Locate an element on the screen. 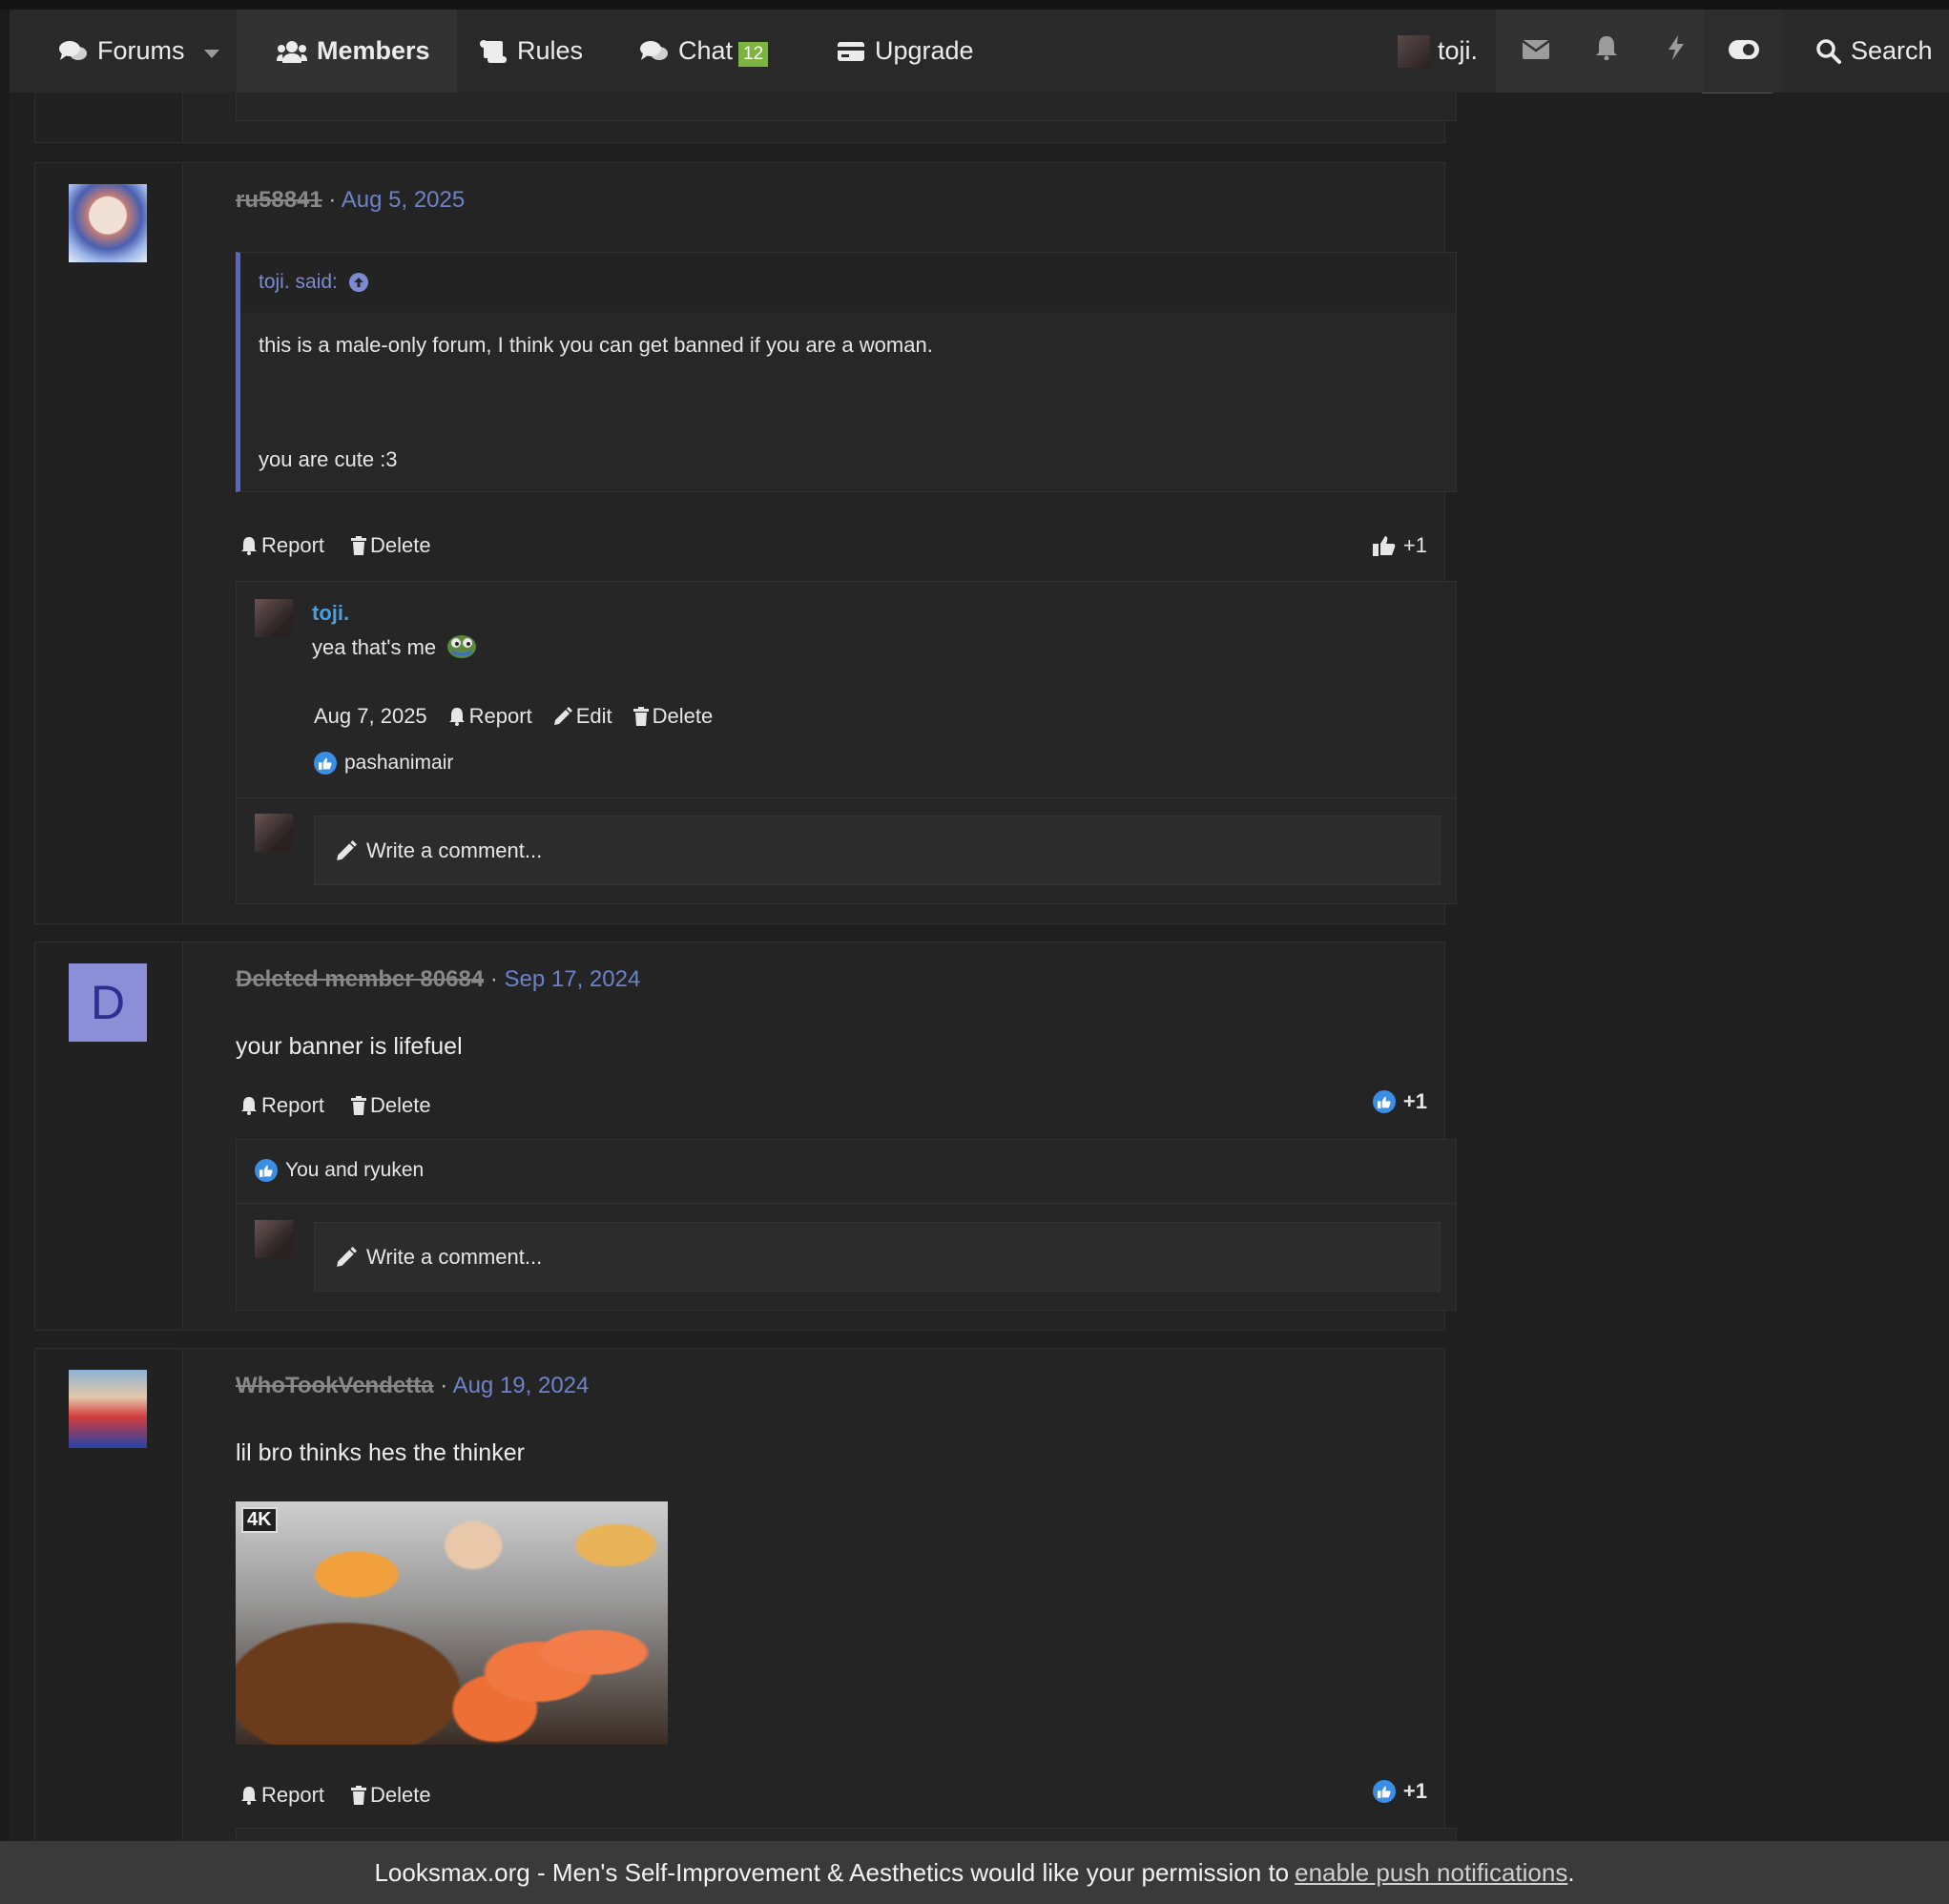 The height and width of the screenshot is (1904, 1949). comment-likes: pashanimair is located at coordinates (383, 763).